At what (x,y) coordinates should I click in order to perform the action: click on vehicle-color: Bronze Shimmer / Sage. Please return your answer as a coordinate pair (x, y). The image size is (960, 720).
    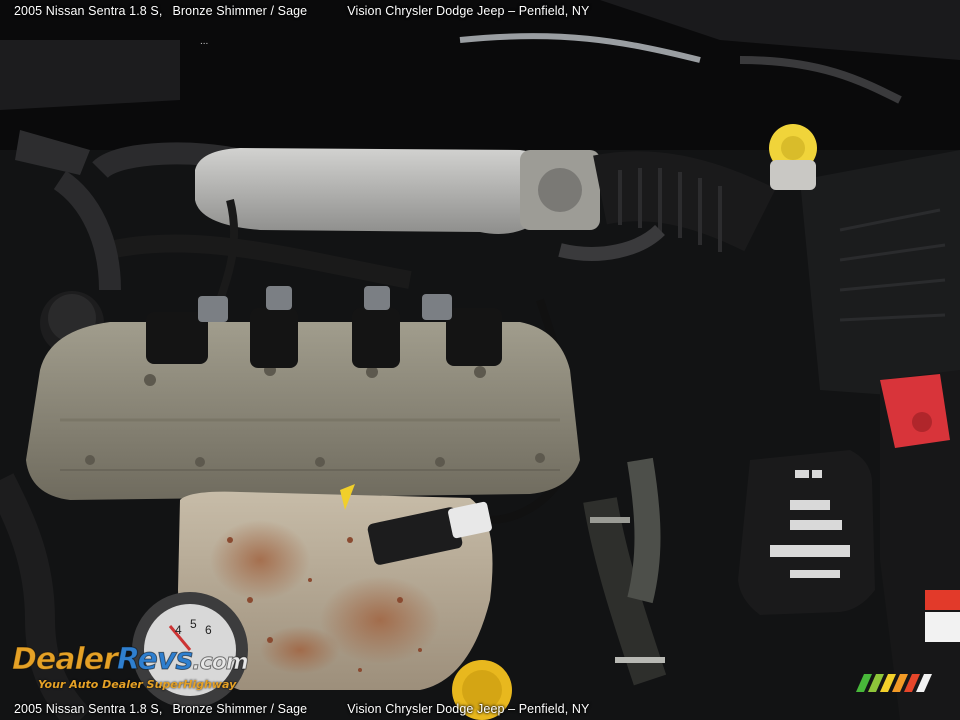
    Looking at the image, I should click on (240, 11).